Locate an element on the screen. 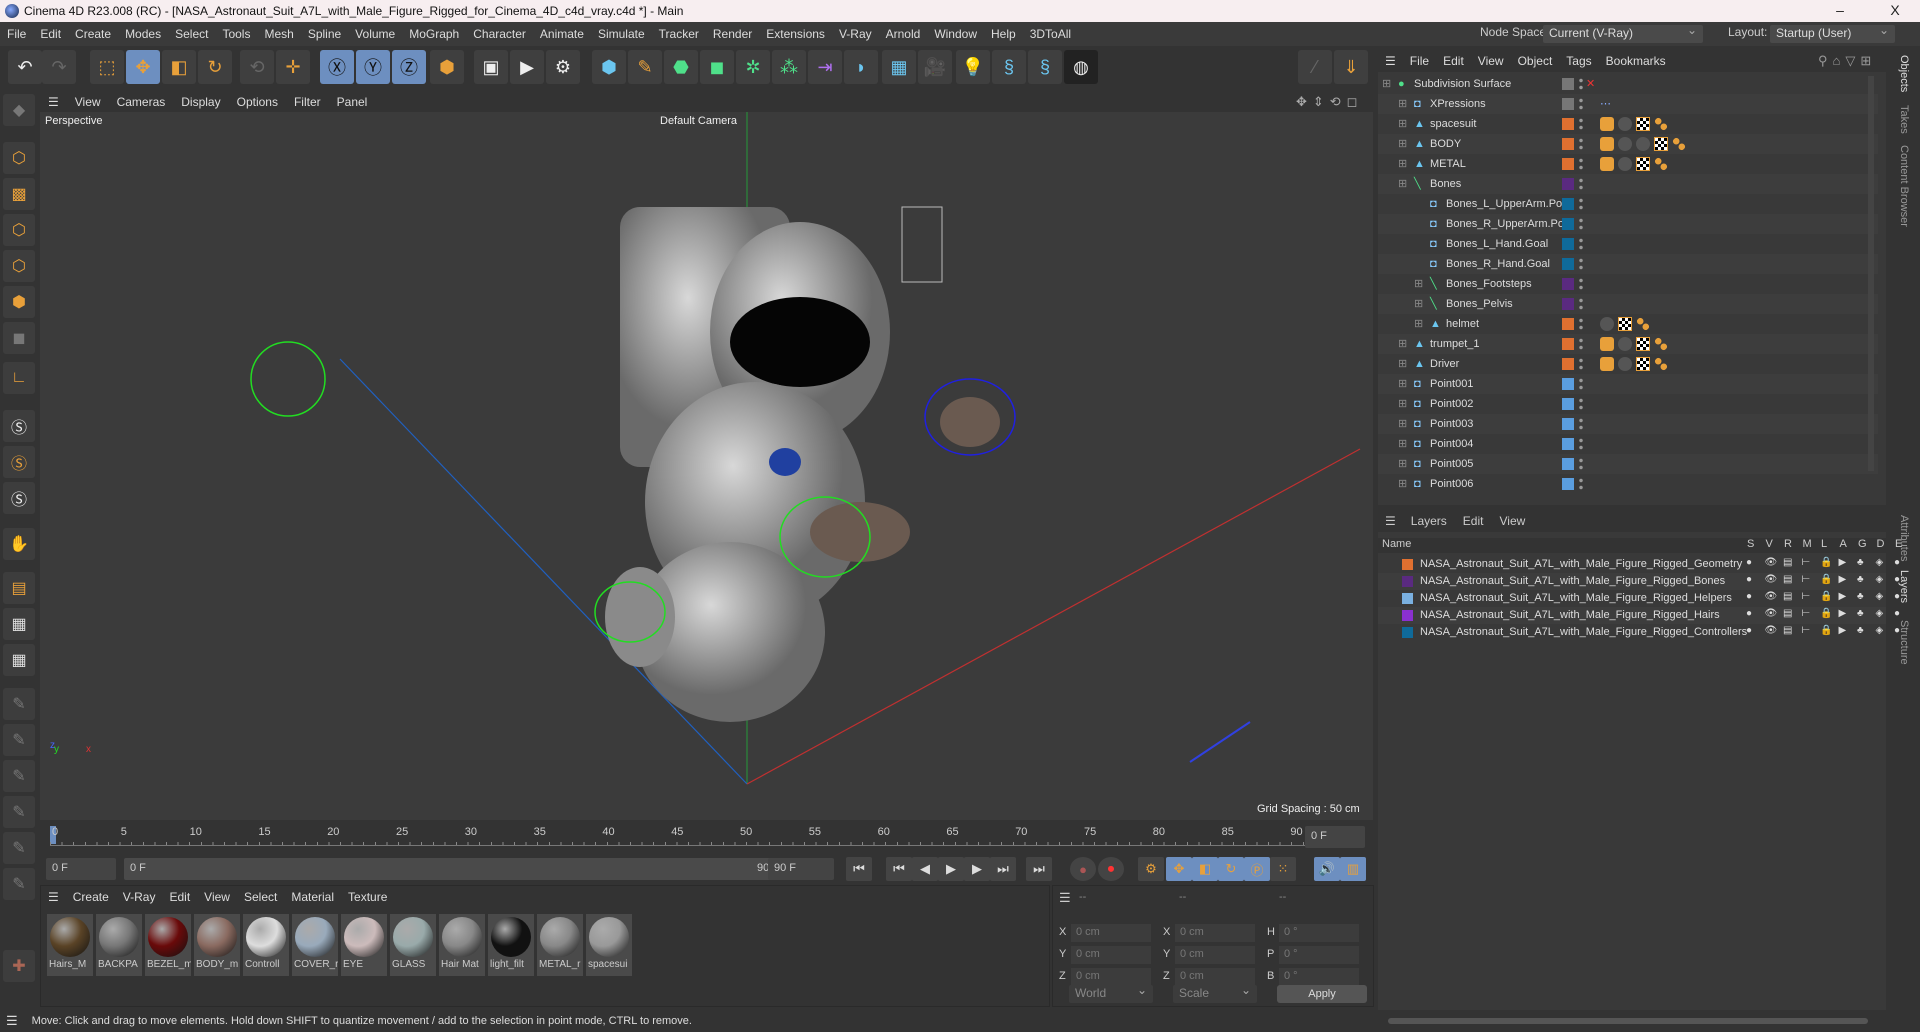  snap-button: Ⓢ is located at coordinates (19, 426).